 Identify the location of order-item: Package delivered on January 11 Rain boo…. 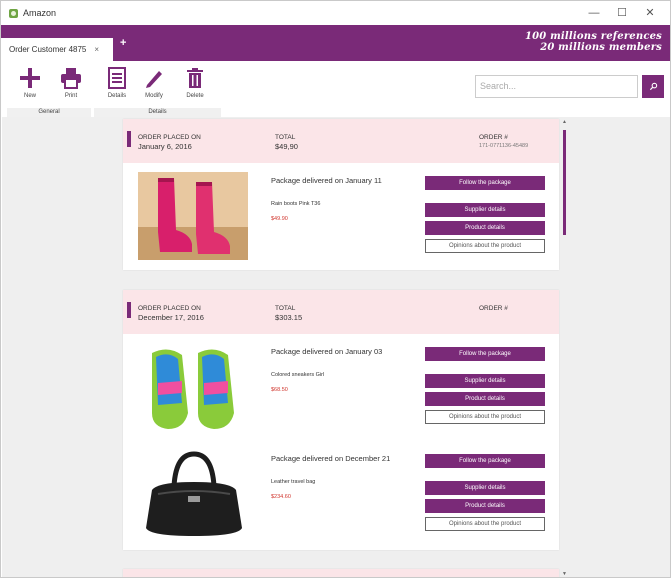
(341, 216).